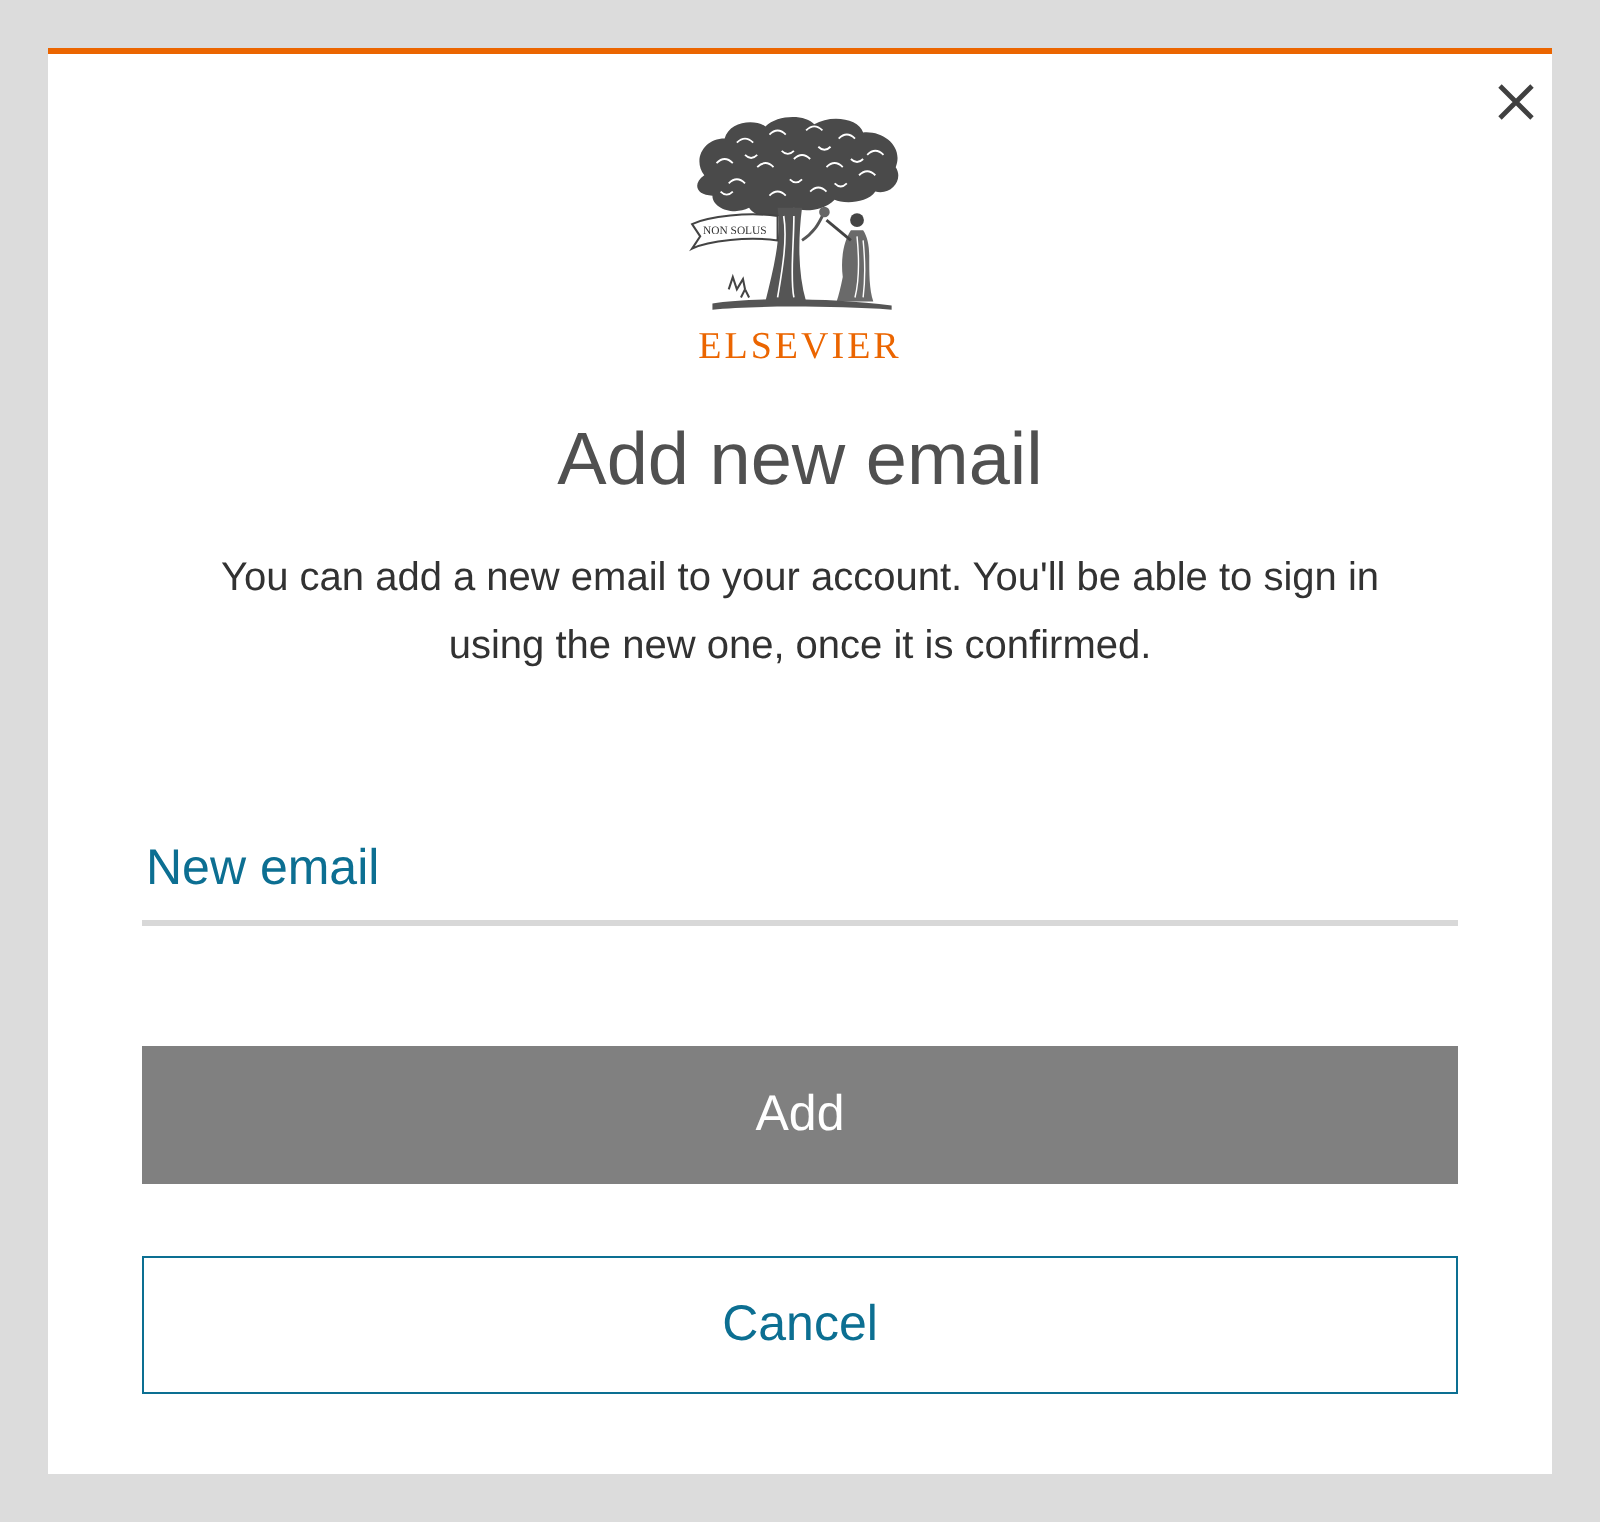 The height and width of the screenshot is (1522, 1600). Describe the element at coordinates (800, 347) in the screenshot. I see `logo-wordmark: ELSEVIER` at that location.